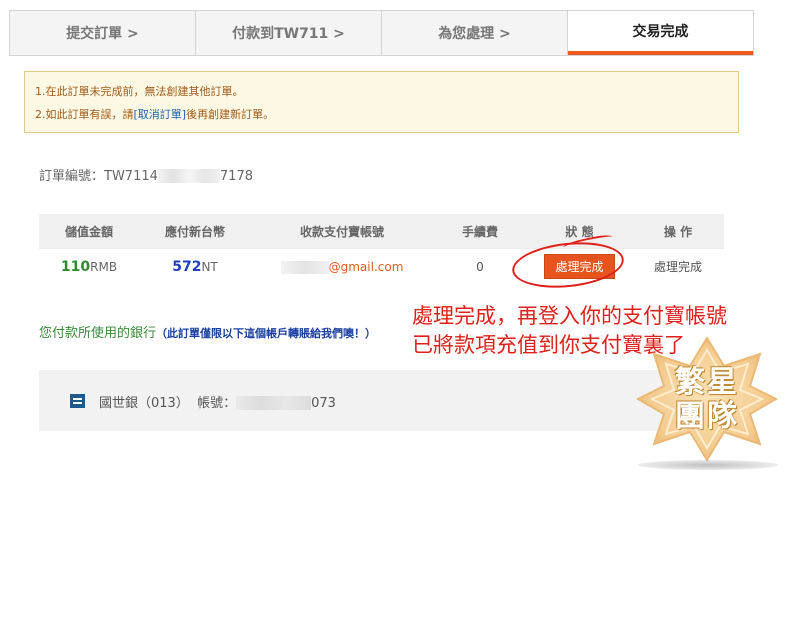  What do you see at coordinates (187, 266) in the screenshot?
I see `pay-value: 572` at bounding box center [187, 266].